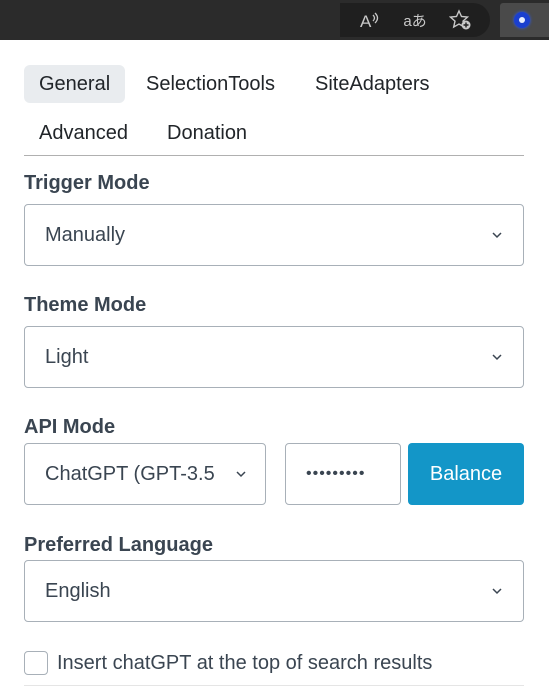  I want to click on translate-icon: aあ, so click(415, 20).